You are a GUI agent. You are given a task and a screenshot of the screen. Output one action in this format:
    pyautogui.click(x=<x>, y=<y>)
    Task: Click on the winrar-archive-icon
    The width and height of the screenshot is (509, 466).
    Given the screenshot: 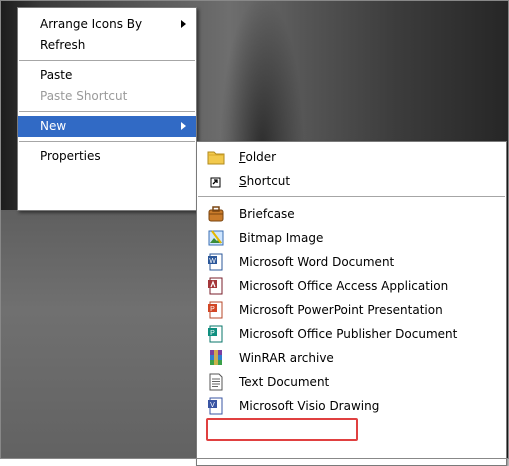 What is the action you would take?
    pyautogui.click(x=216, y=358)
    